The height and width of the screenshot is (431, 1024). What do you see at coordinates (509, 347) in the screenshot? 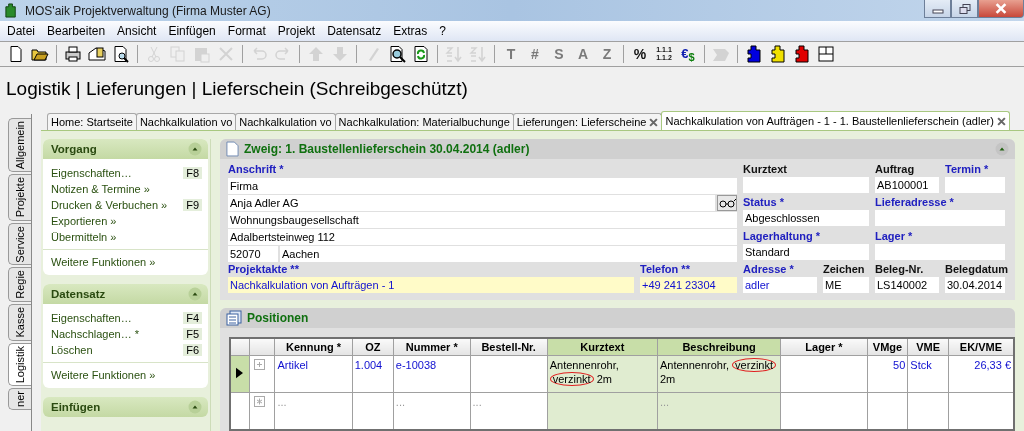
I see `column-header: Bestell-Nr.` at bounding box center [509, 347].